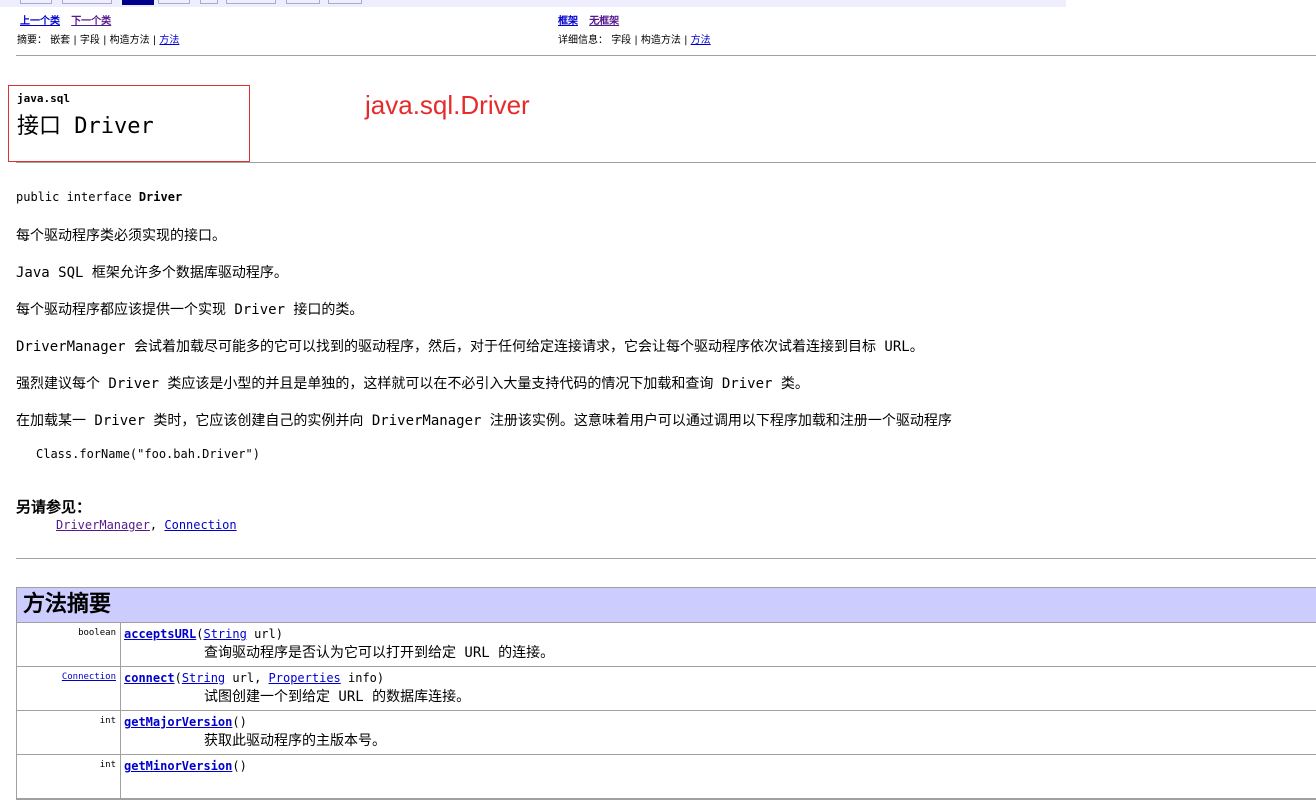  Describe the element at coordinates (160, 634) in the screenshot. I see `method-link-acceptsurl: acceptsURL` at that location.